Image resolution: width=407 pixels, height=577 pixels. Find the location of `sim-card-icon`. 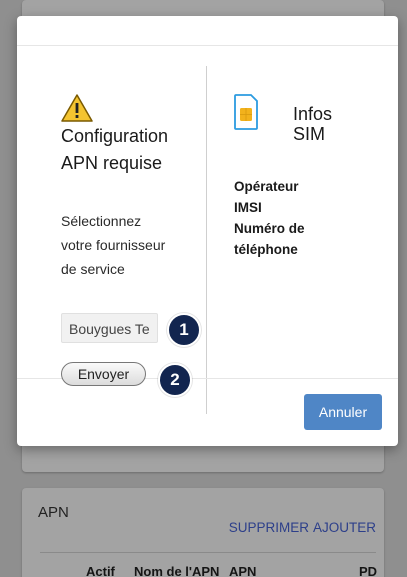

sim-card-icon is located at coordinates (246, 112).